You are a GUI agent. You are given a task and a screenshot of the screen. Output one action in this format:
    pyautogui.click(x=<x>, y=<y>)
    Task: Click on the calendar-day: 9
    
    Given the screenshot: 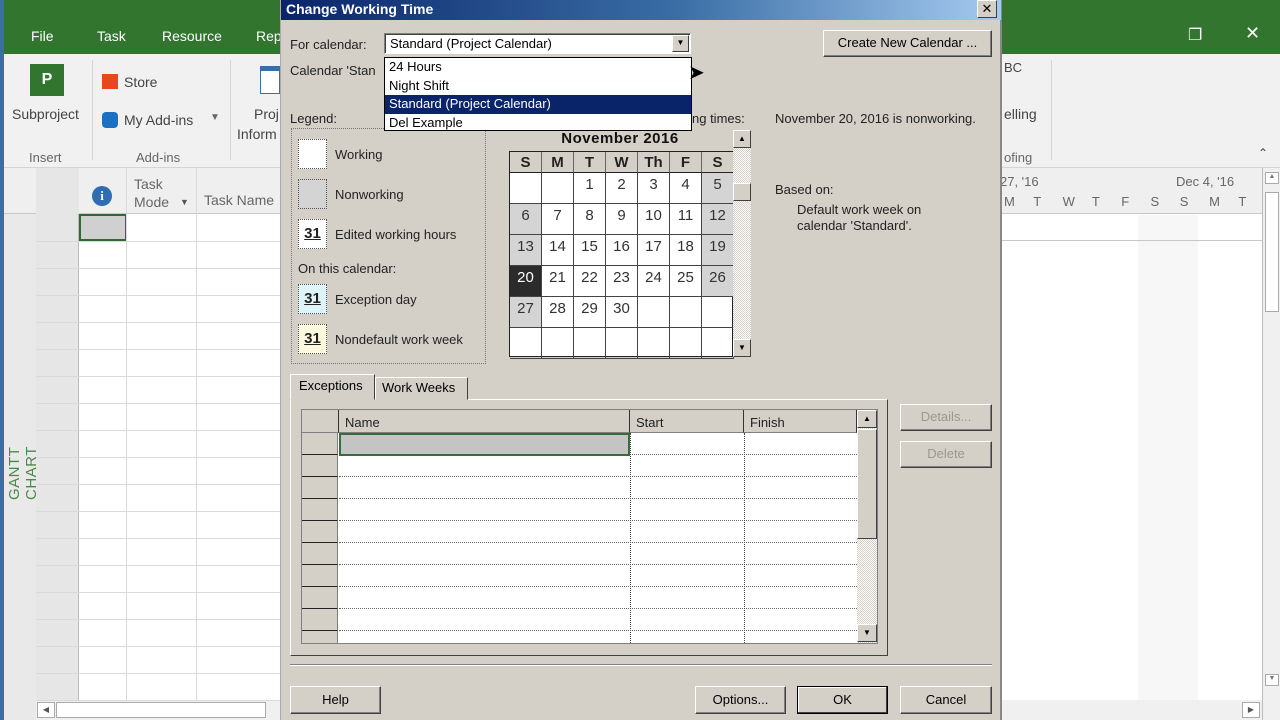 What is the action you would take?
    pyautogui.click(x=622, y=219)
    